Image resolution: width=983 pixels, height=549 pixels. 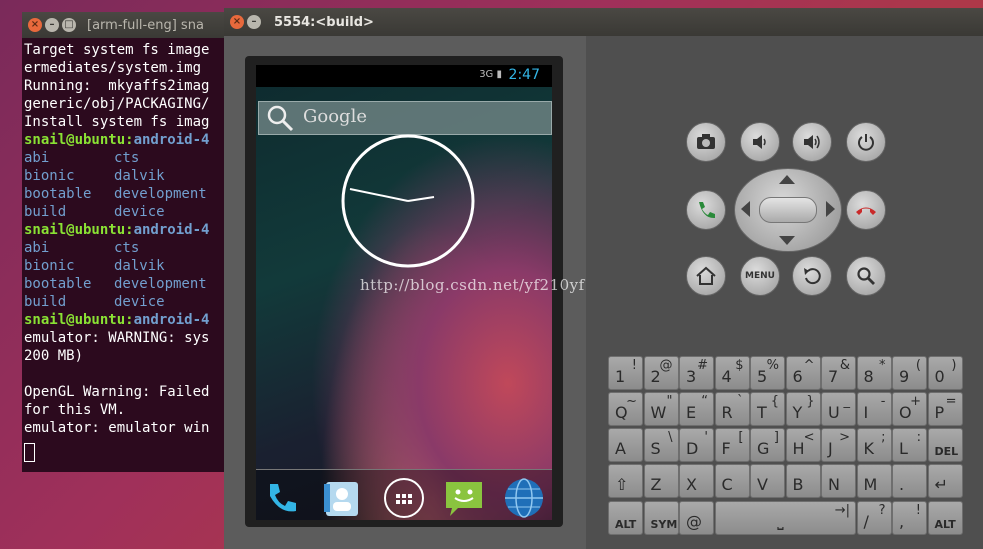 I want to click on key-7: 7 &, so click(x=838, y=373).